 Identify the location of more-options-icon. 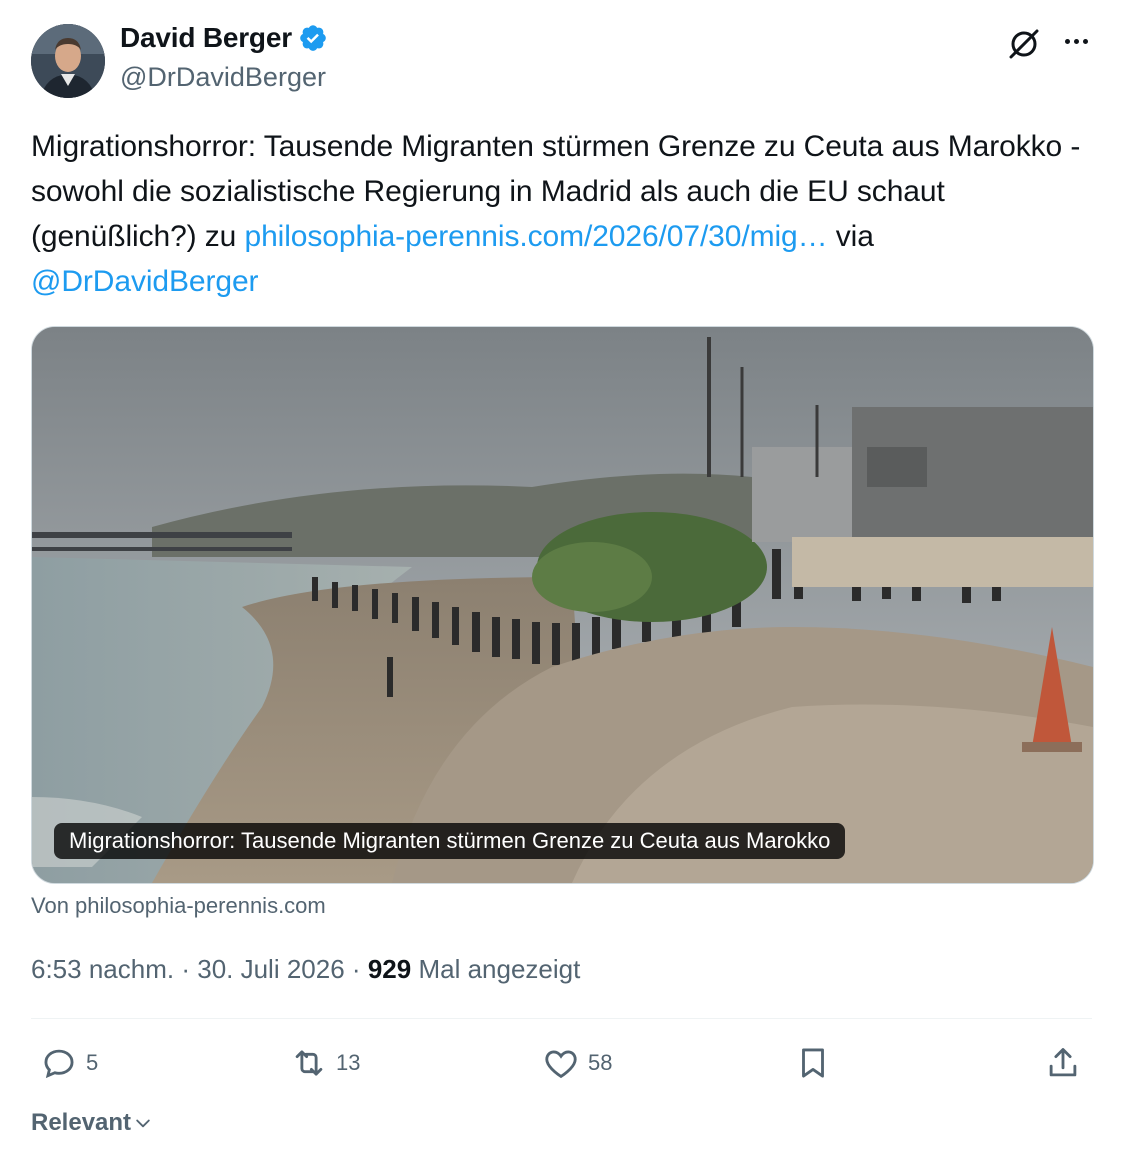
(1076, 41).